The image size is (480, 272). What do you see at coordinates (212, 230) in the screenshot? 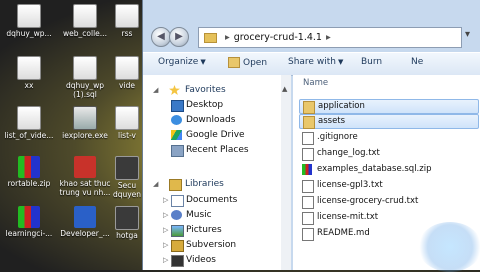
I see `nav-item-pictures: ▷ Pictures` at bounding box center [212, 230].